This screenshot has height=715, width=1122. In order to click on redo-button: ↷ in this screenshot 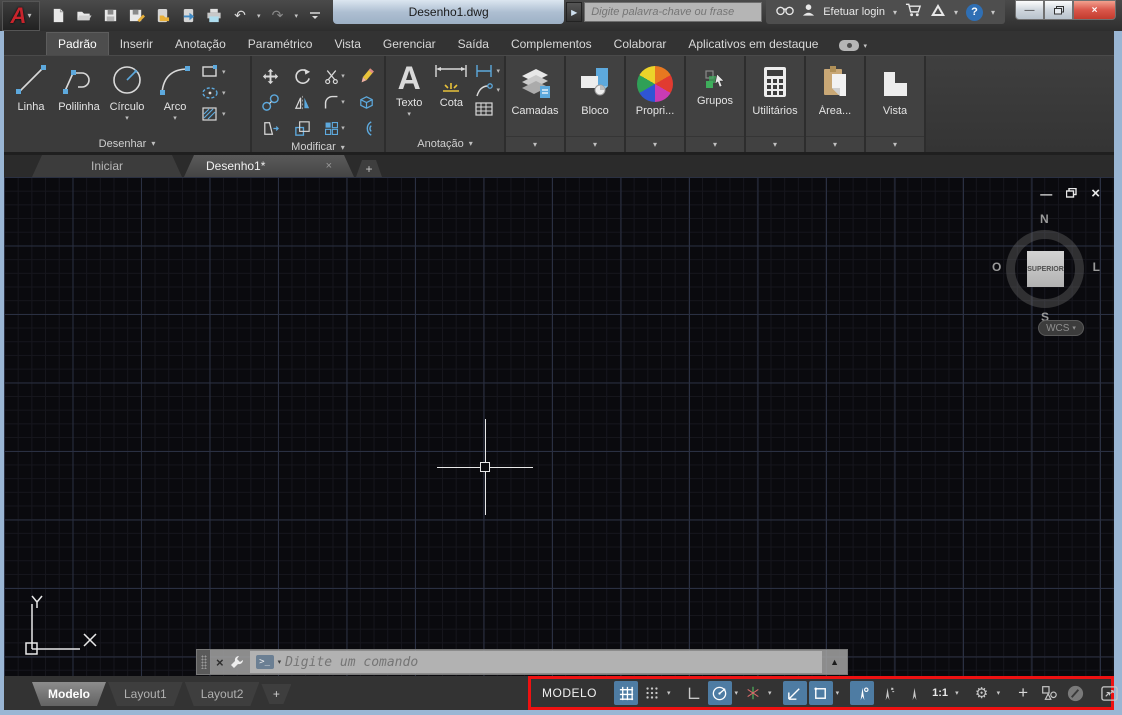, I will do `click(278, 16)`.